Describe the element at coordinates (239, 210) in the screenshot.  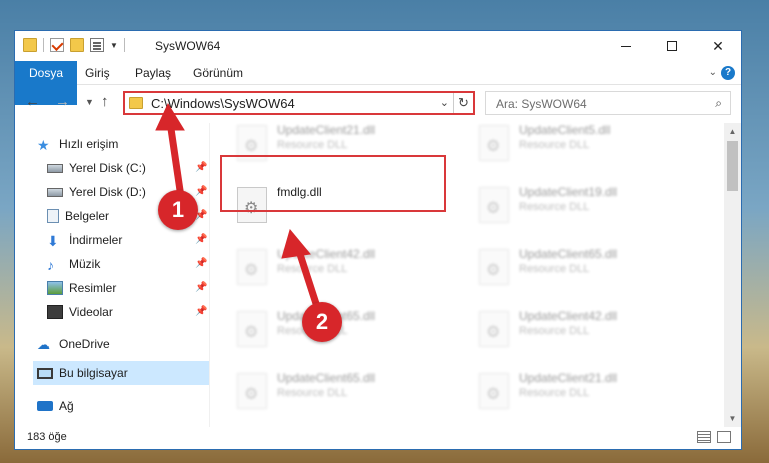
I see `callout-arrows` at that location.